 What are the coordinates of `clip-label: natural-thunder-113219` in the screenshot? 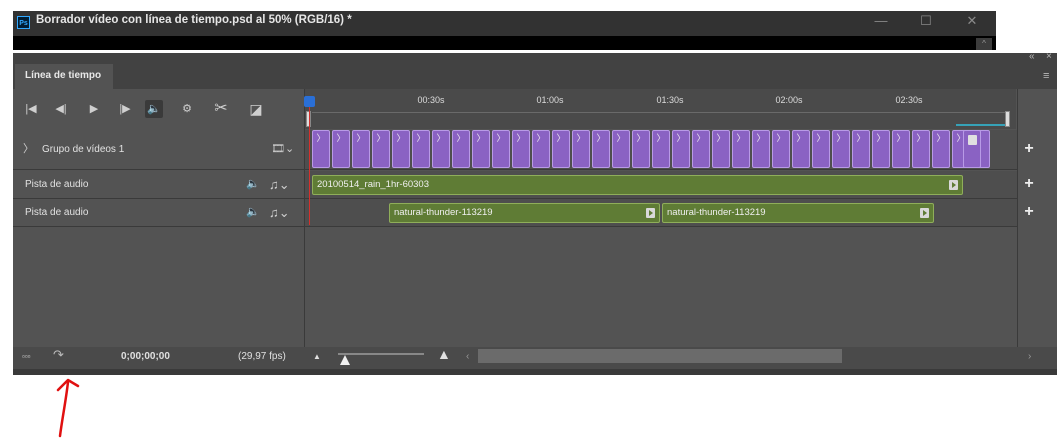 It's located at (443, 212).